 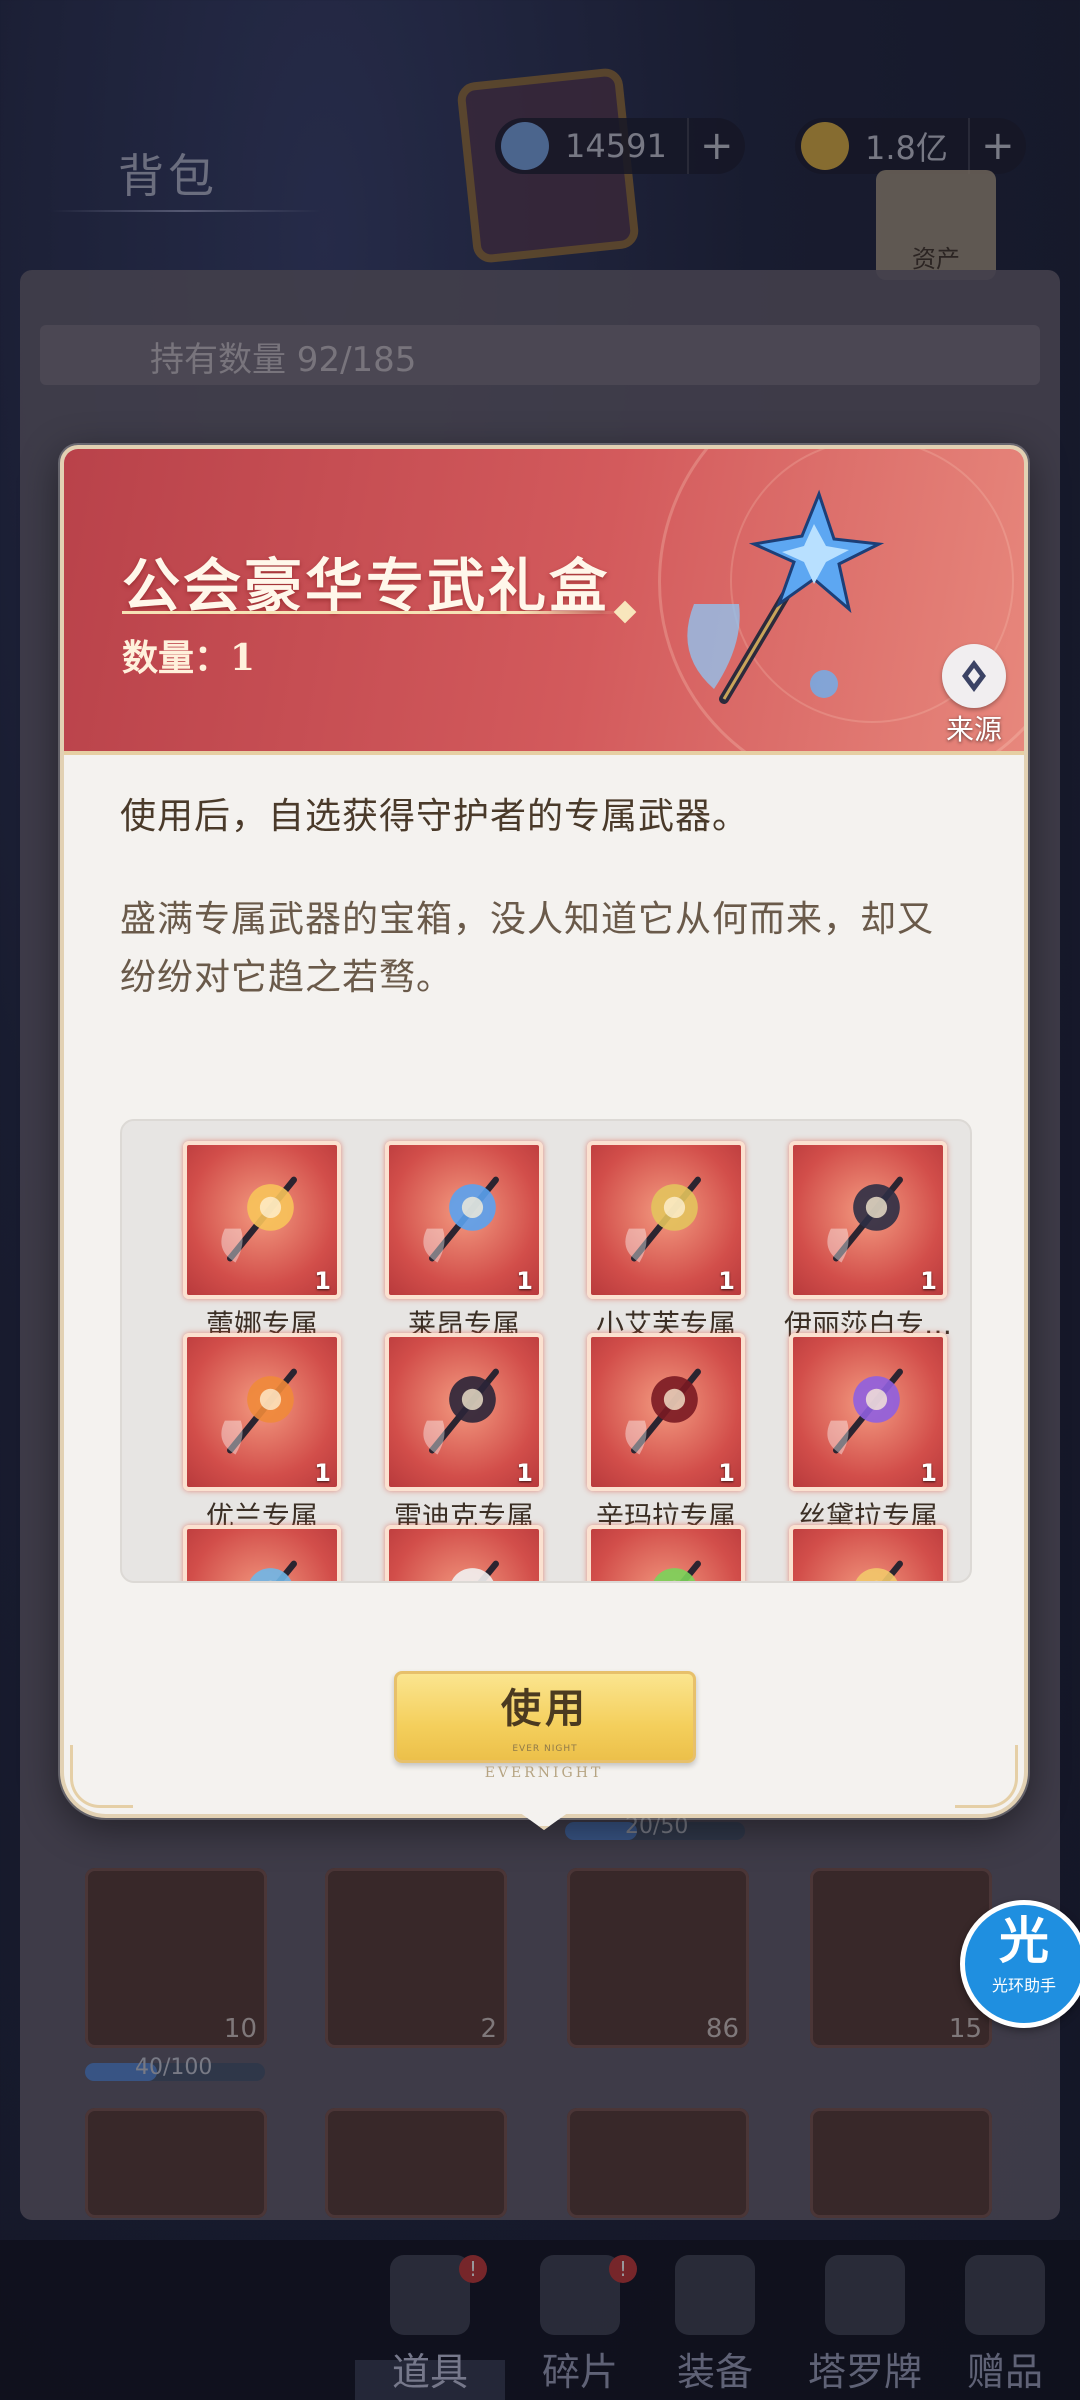 I want to click on item-banner: 公会豪华专武礼盒 数量：1 来源, so click(x=544, y=602).